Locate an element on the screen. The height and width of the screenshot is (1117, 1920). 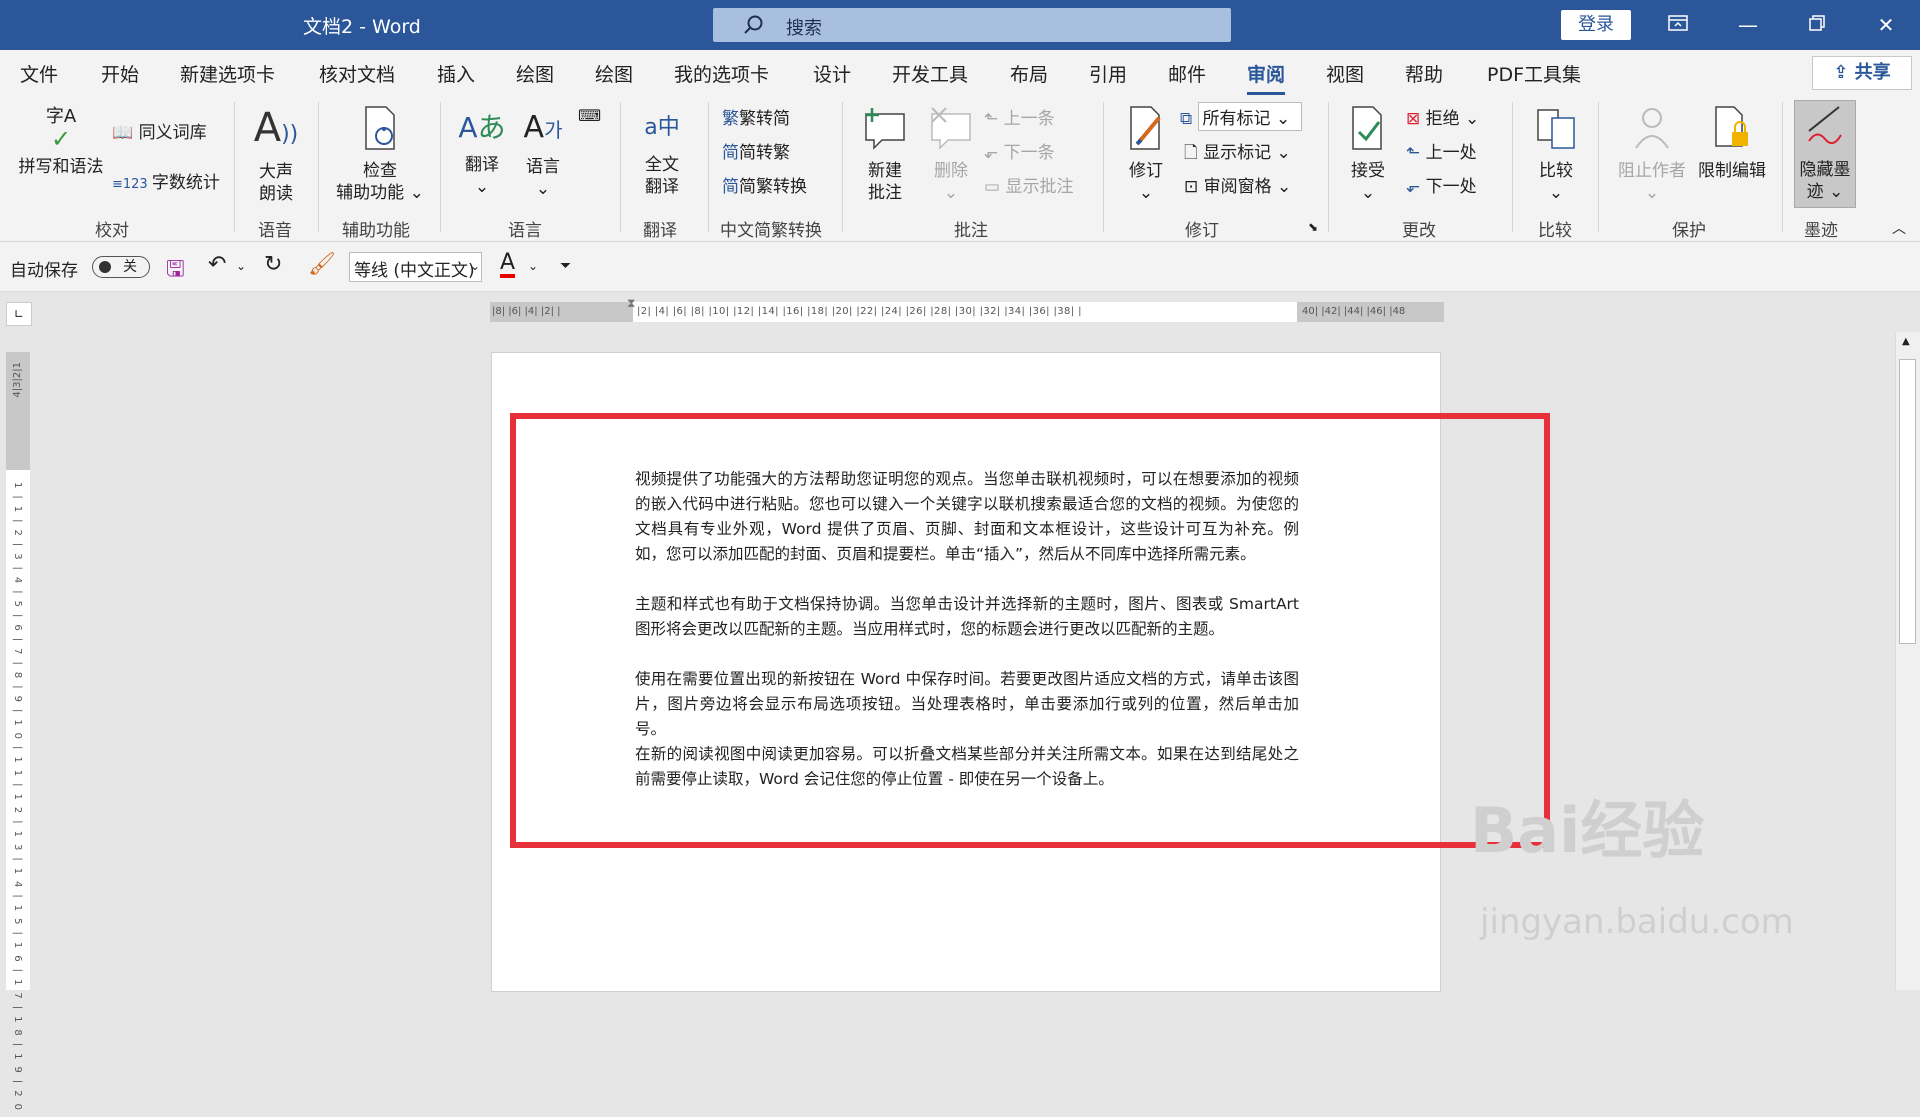
font-color-dropdown-icon: ⌄ is located at coordinates (533, 266).